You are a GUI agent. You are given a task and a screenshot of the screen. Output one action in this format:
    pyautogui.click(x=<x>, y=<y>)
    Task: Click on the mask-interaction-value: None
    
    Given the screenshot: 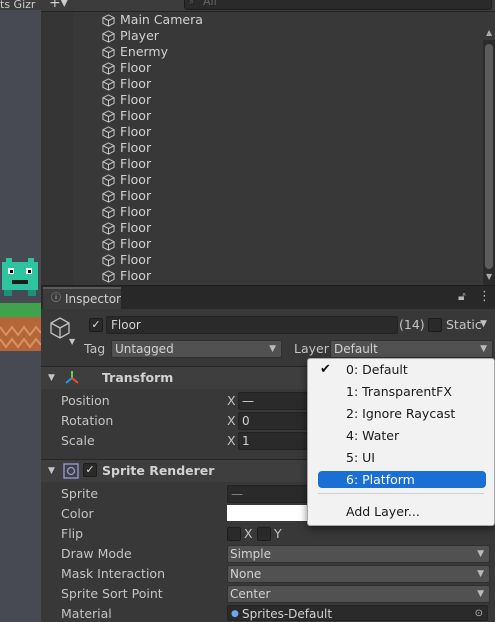 What is the action you would take?
    pyautogui.click(x=246, y=574)
    